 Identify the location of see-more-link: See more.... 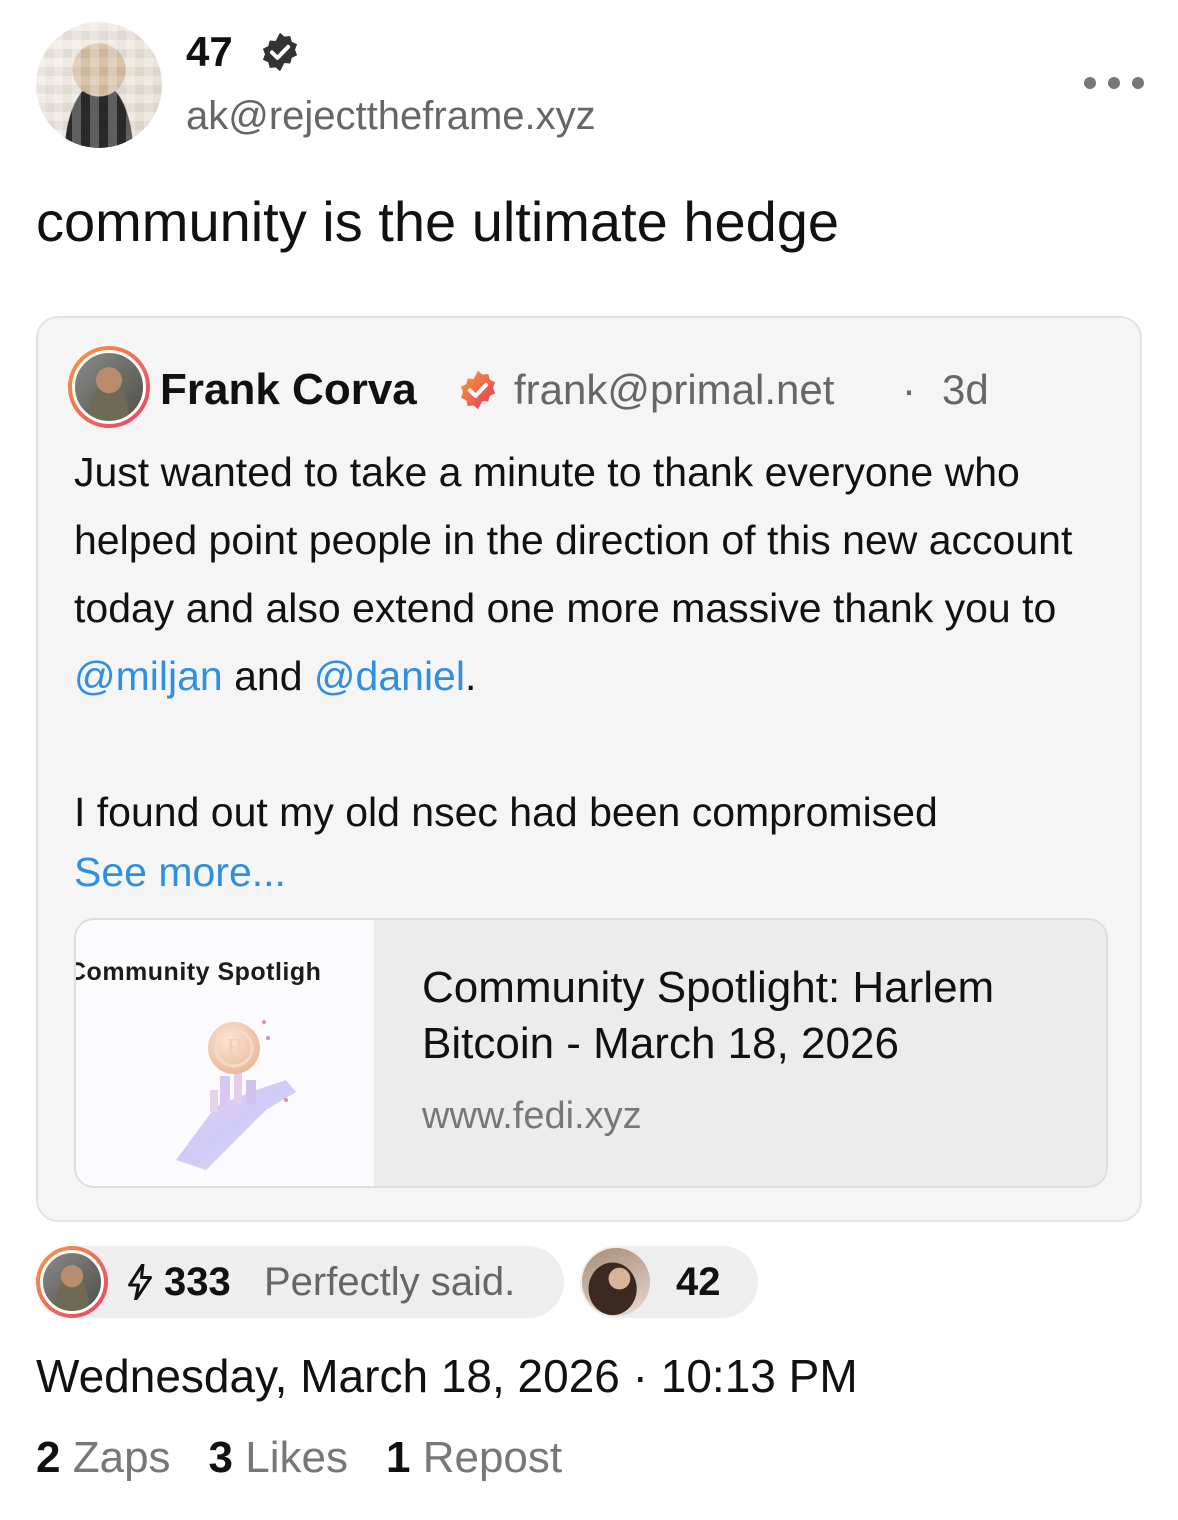
(180, 872).